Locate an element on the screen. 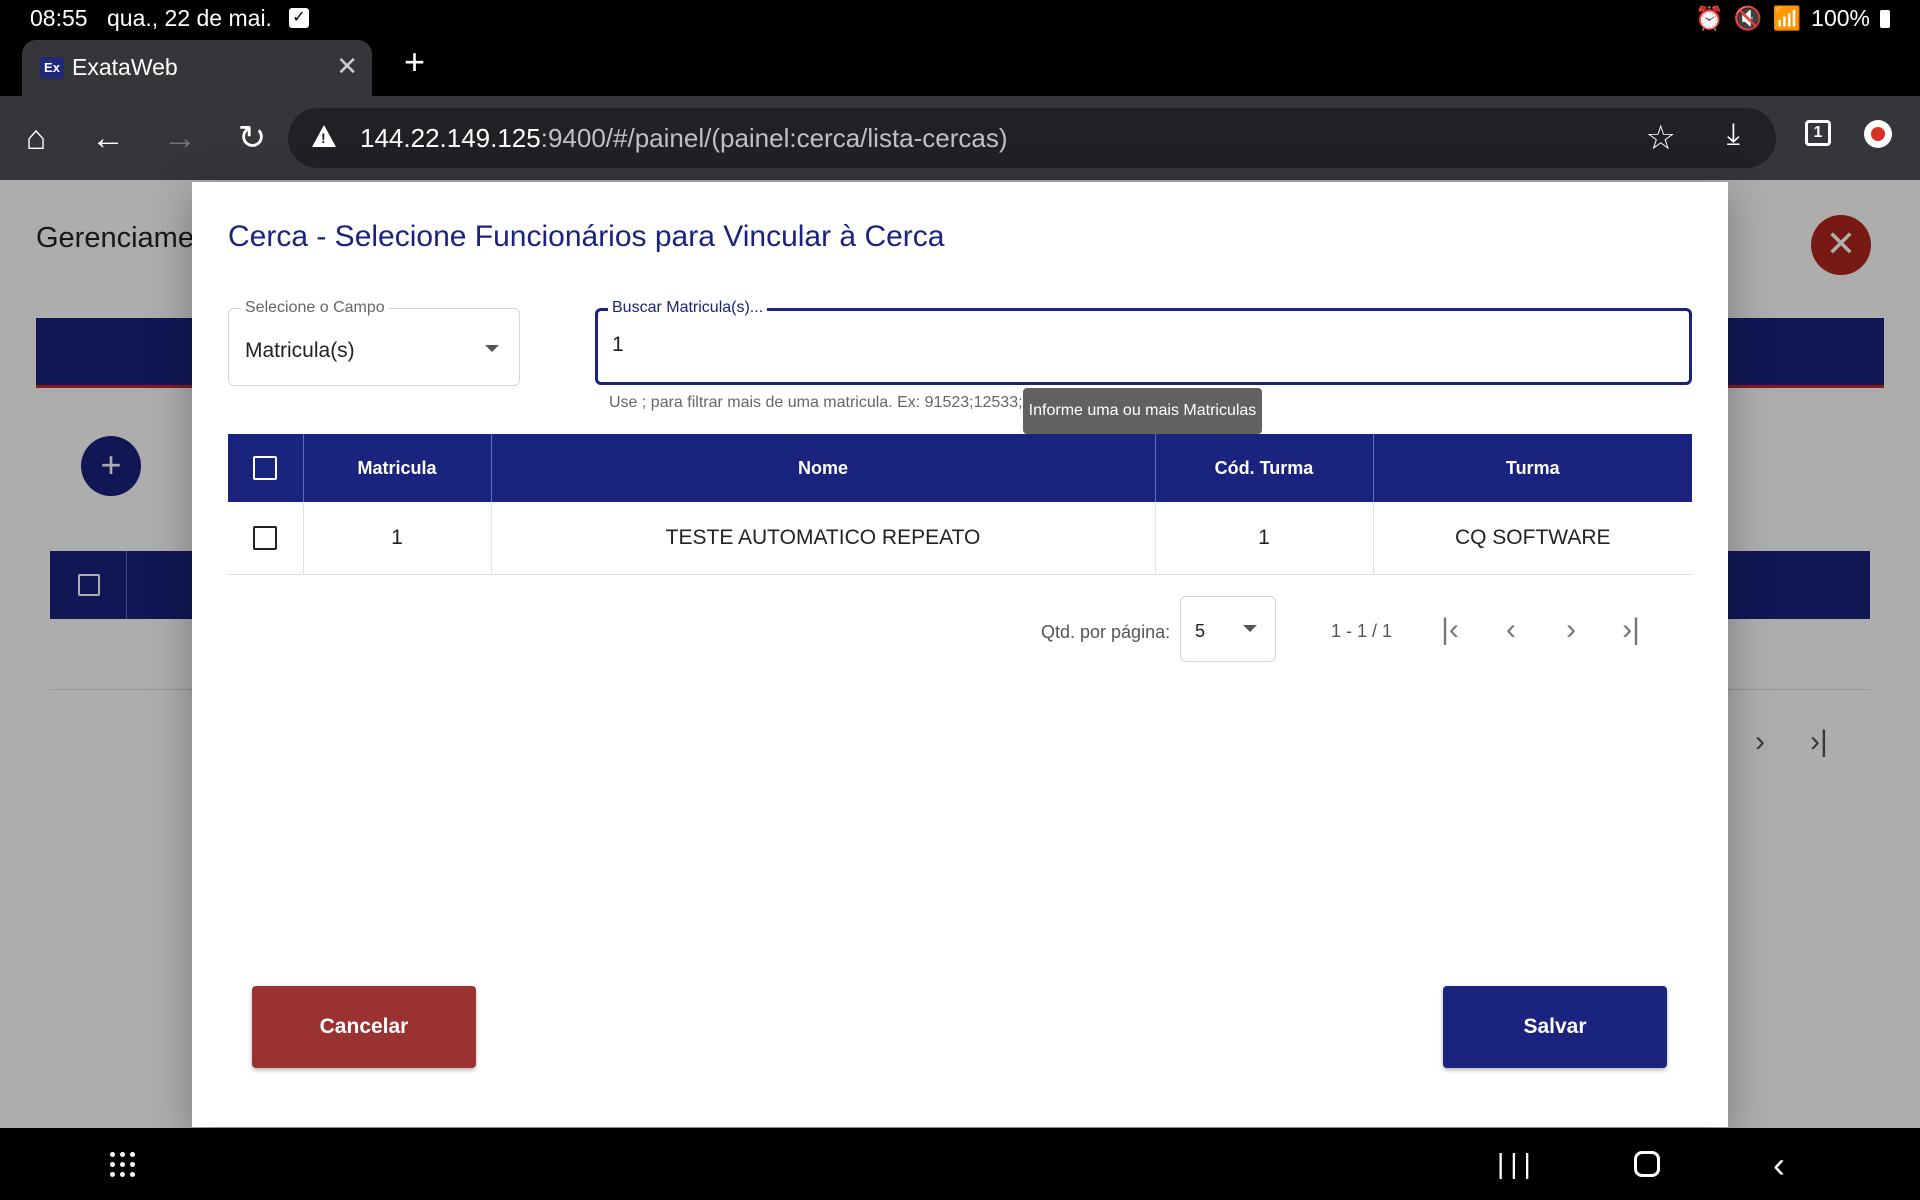 Image resolution: width=1920 pixels, height=1200 pixels. page-size-value: 5 is located at coordinates (1200, 631).